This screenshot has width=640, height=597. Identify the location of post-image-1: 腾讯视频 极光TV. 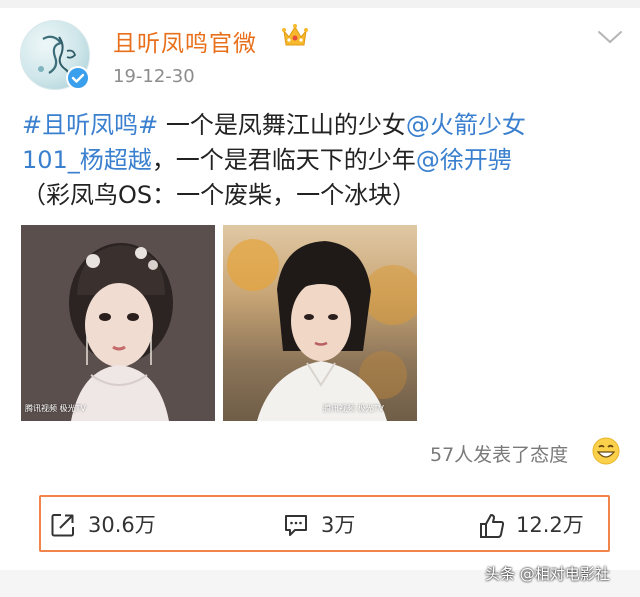
(118, 323).